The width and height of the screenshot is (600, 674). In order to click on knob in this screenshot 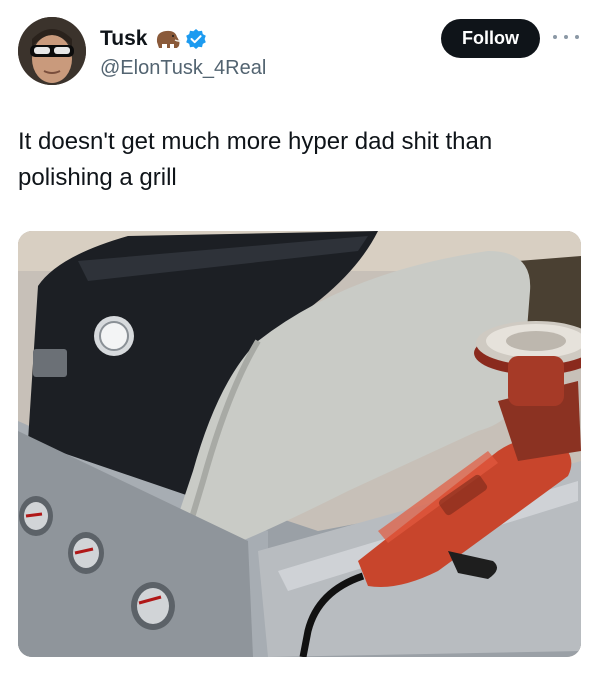, I will do `click(36, 516)`.